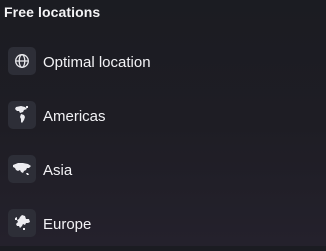 This screenshot has height=251, width=326. What do you see at coordinates (22, 115) in the screenshot?
I see `americas-map-icon` at bounding box center [22, 115].